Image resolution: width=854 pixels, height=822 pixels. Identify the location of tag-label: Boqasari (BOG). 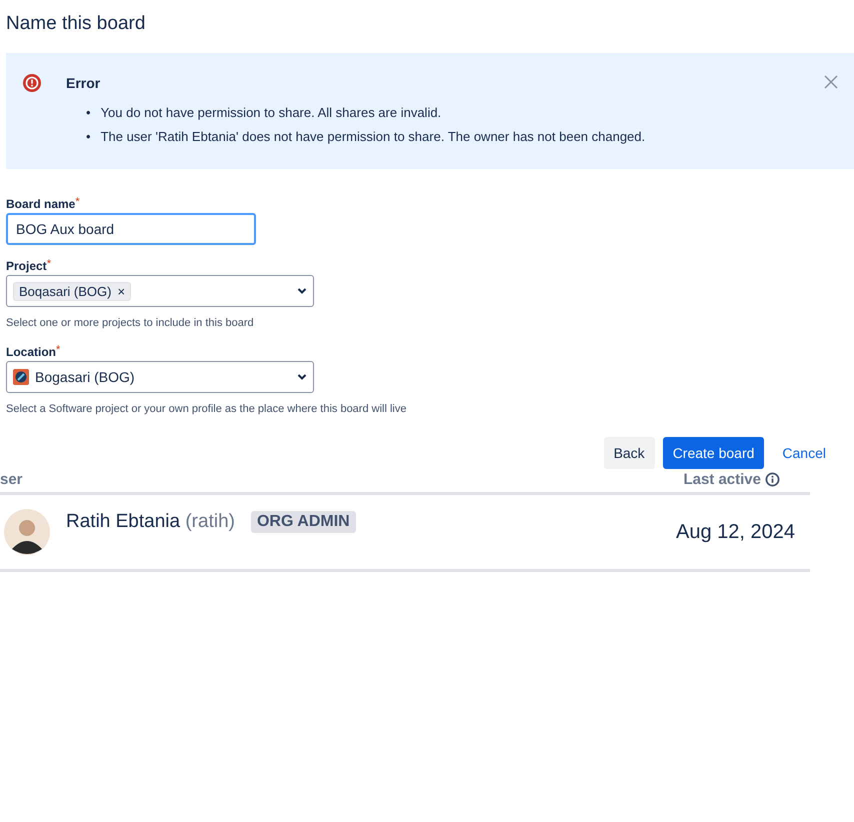
(65, 291).